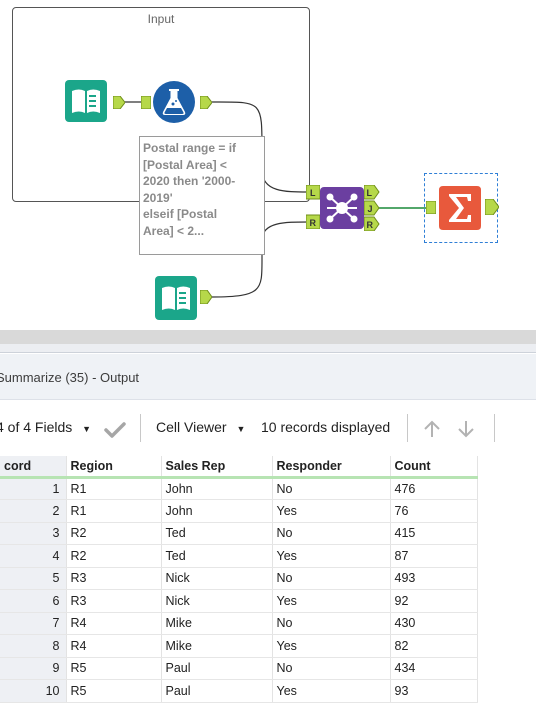 This screenshot has height=712, width=536. Describe the element at coordinates (434, 488) in the screenshot. I see `cell-count: 476` at that location.